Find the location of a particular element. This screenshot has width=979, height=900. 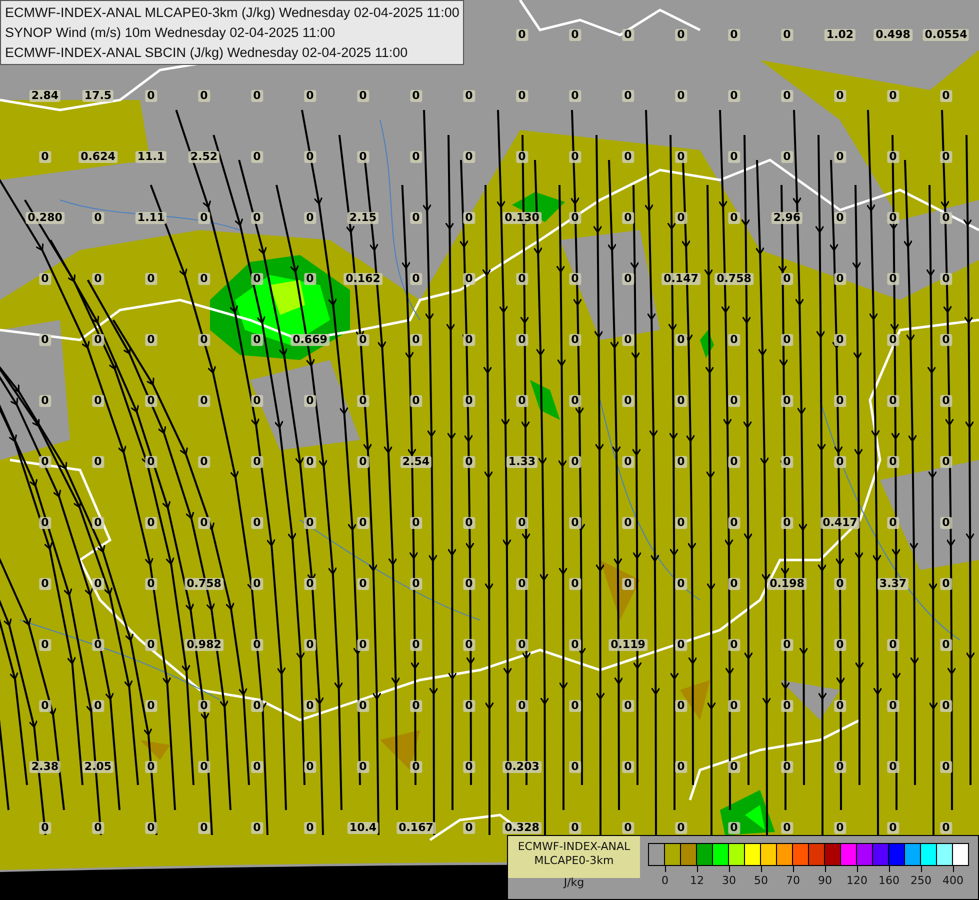

map-title-line: SYNOP Wind (m/s) 10m Wednesday 02-04-2025 11:00 is located at coordinates (170, 33).